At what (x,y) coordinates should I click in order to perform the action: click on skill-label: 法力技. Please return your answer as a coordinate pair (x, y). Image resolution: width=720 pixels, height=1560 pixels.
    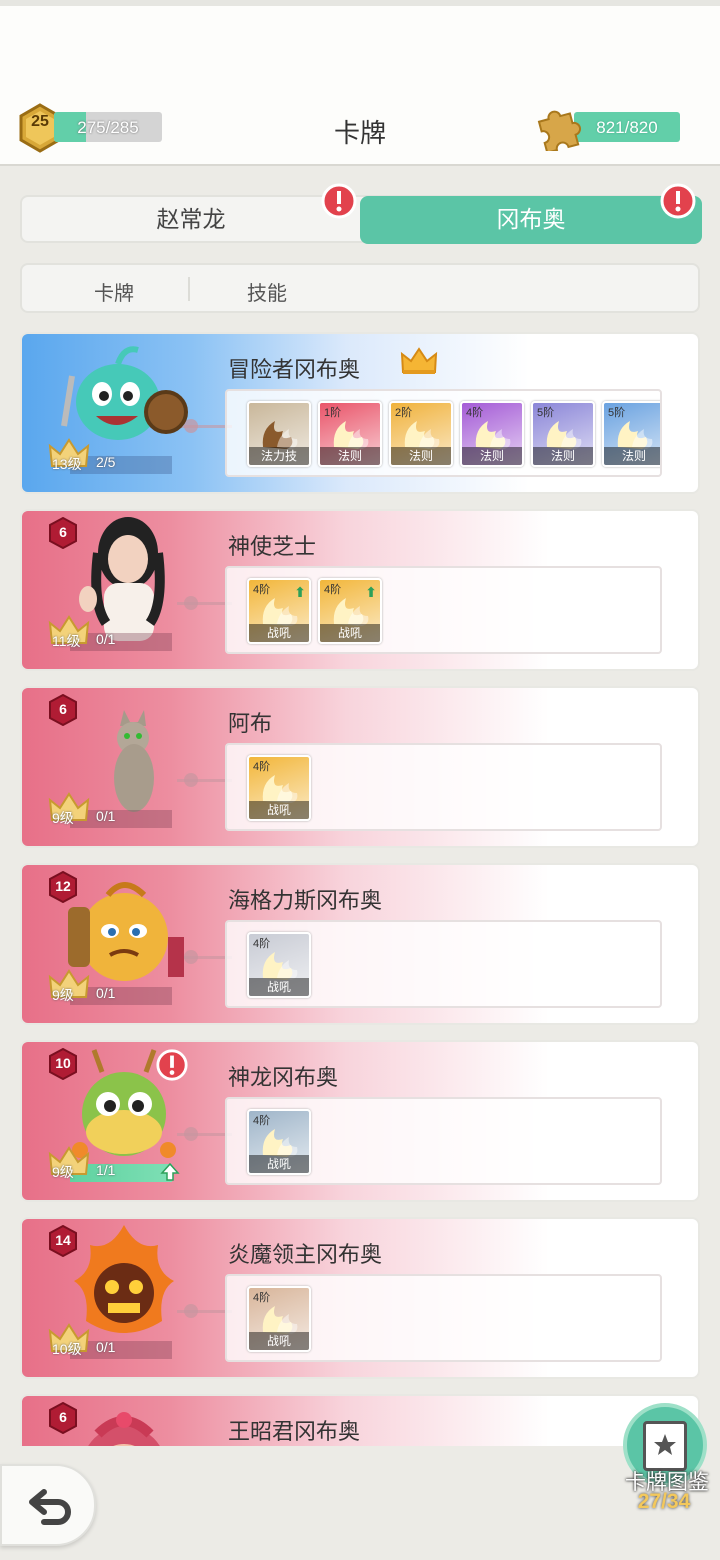
    Looking at the image, I should click on (279, 456).